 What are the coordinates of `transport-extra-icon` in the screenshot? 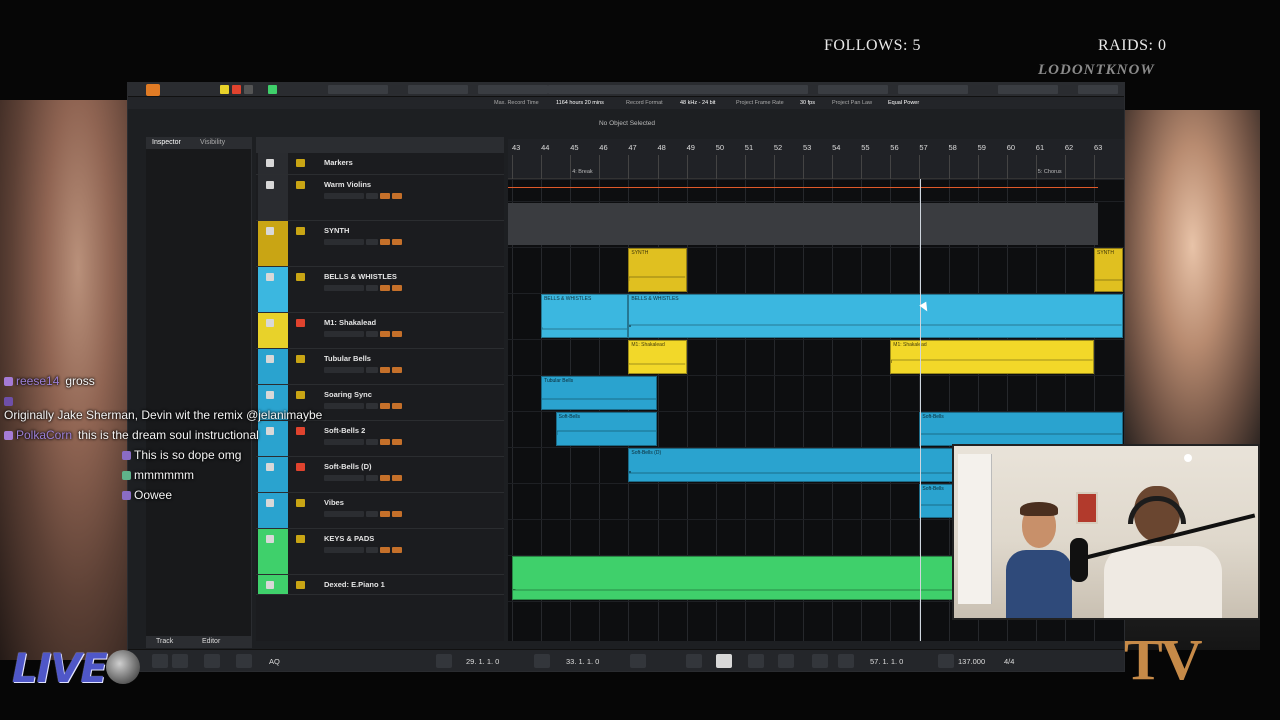 It's located at (820, 661).